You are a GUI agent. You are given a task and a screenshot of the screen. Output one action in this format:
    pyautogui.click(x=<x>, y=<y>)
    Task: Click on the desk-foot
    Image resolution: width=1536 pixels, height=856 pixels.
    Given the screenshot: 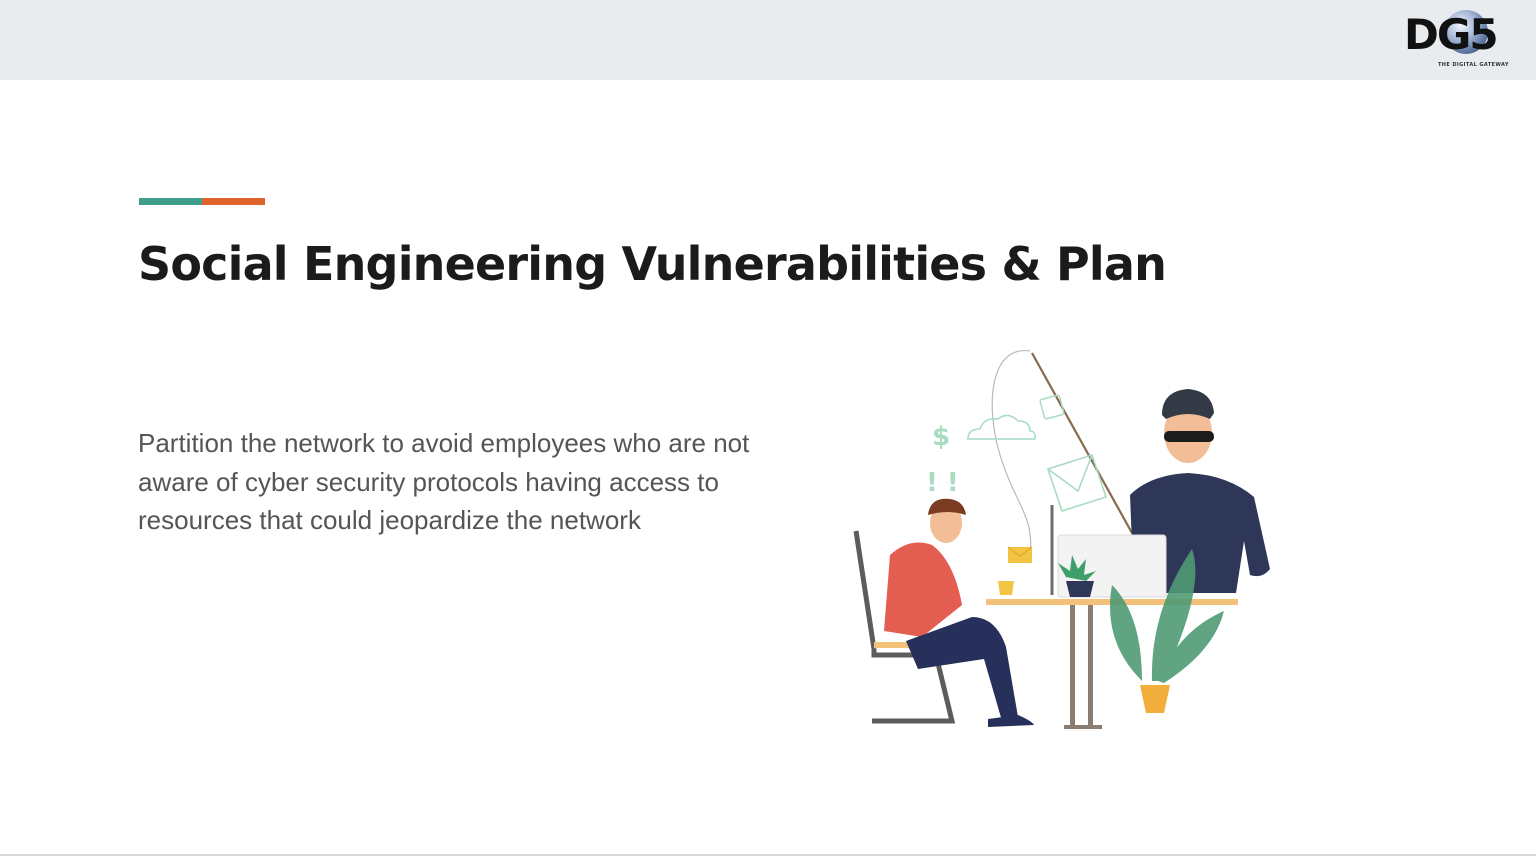 What is the action you would take?
    pyautogui.click(x=1083, y=727)
    